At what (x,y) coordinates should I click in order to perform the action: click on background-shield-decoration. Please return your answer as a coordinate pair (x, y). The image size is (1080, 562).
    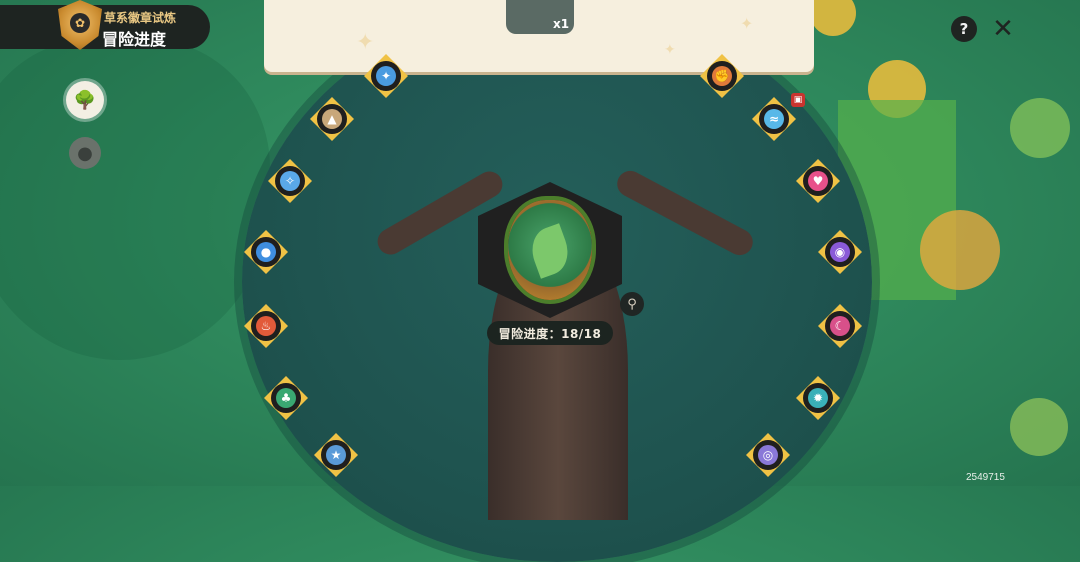
    Looking at the image, I should click on (135, 200).